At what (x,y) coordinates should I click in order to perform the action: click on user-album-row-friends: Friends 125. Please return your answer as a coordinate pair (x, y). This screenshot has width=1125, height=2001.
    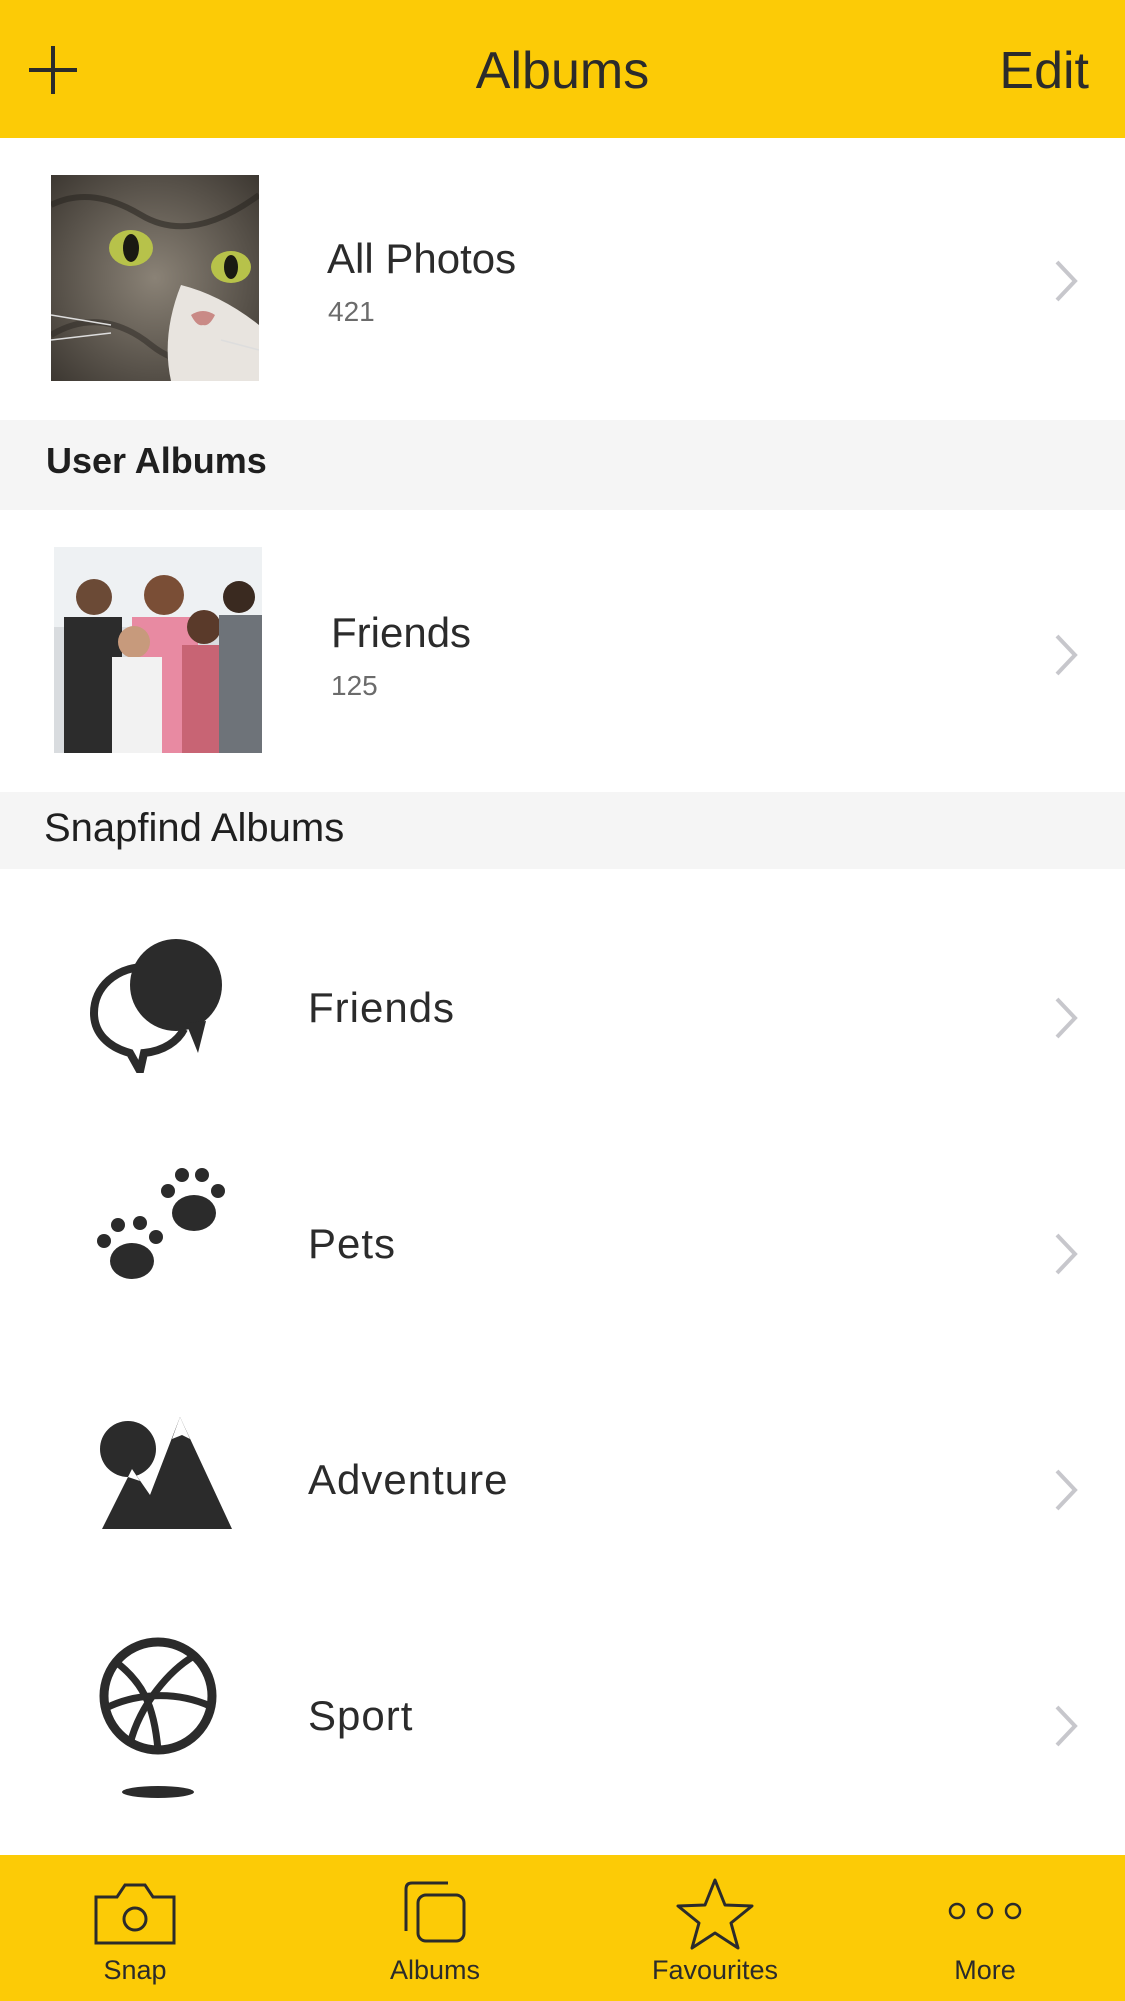
    Looking at the image, I should click on (562, 651).